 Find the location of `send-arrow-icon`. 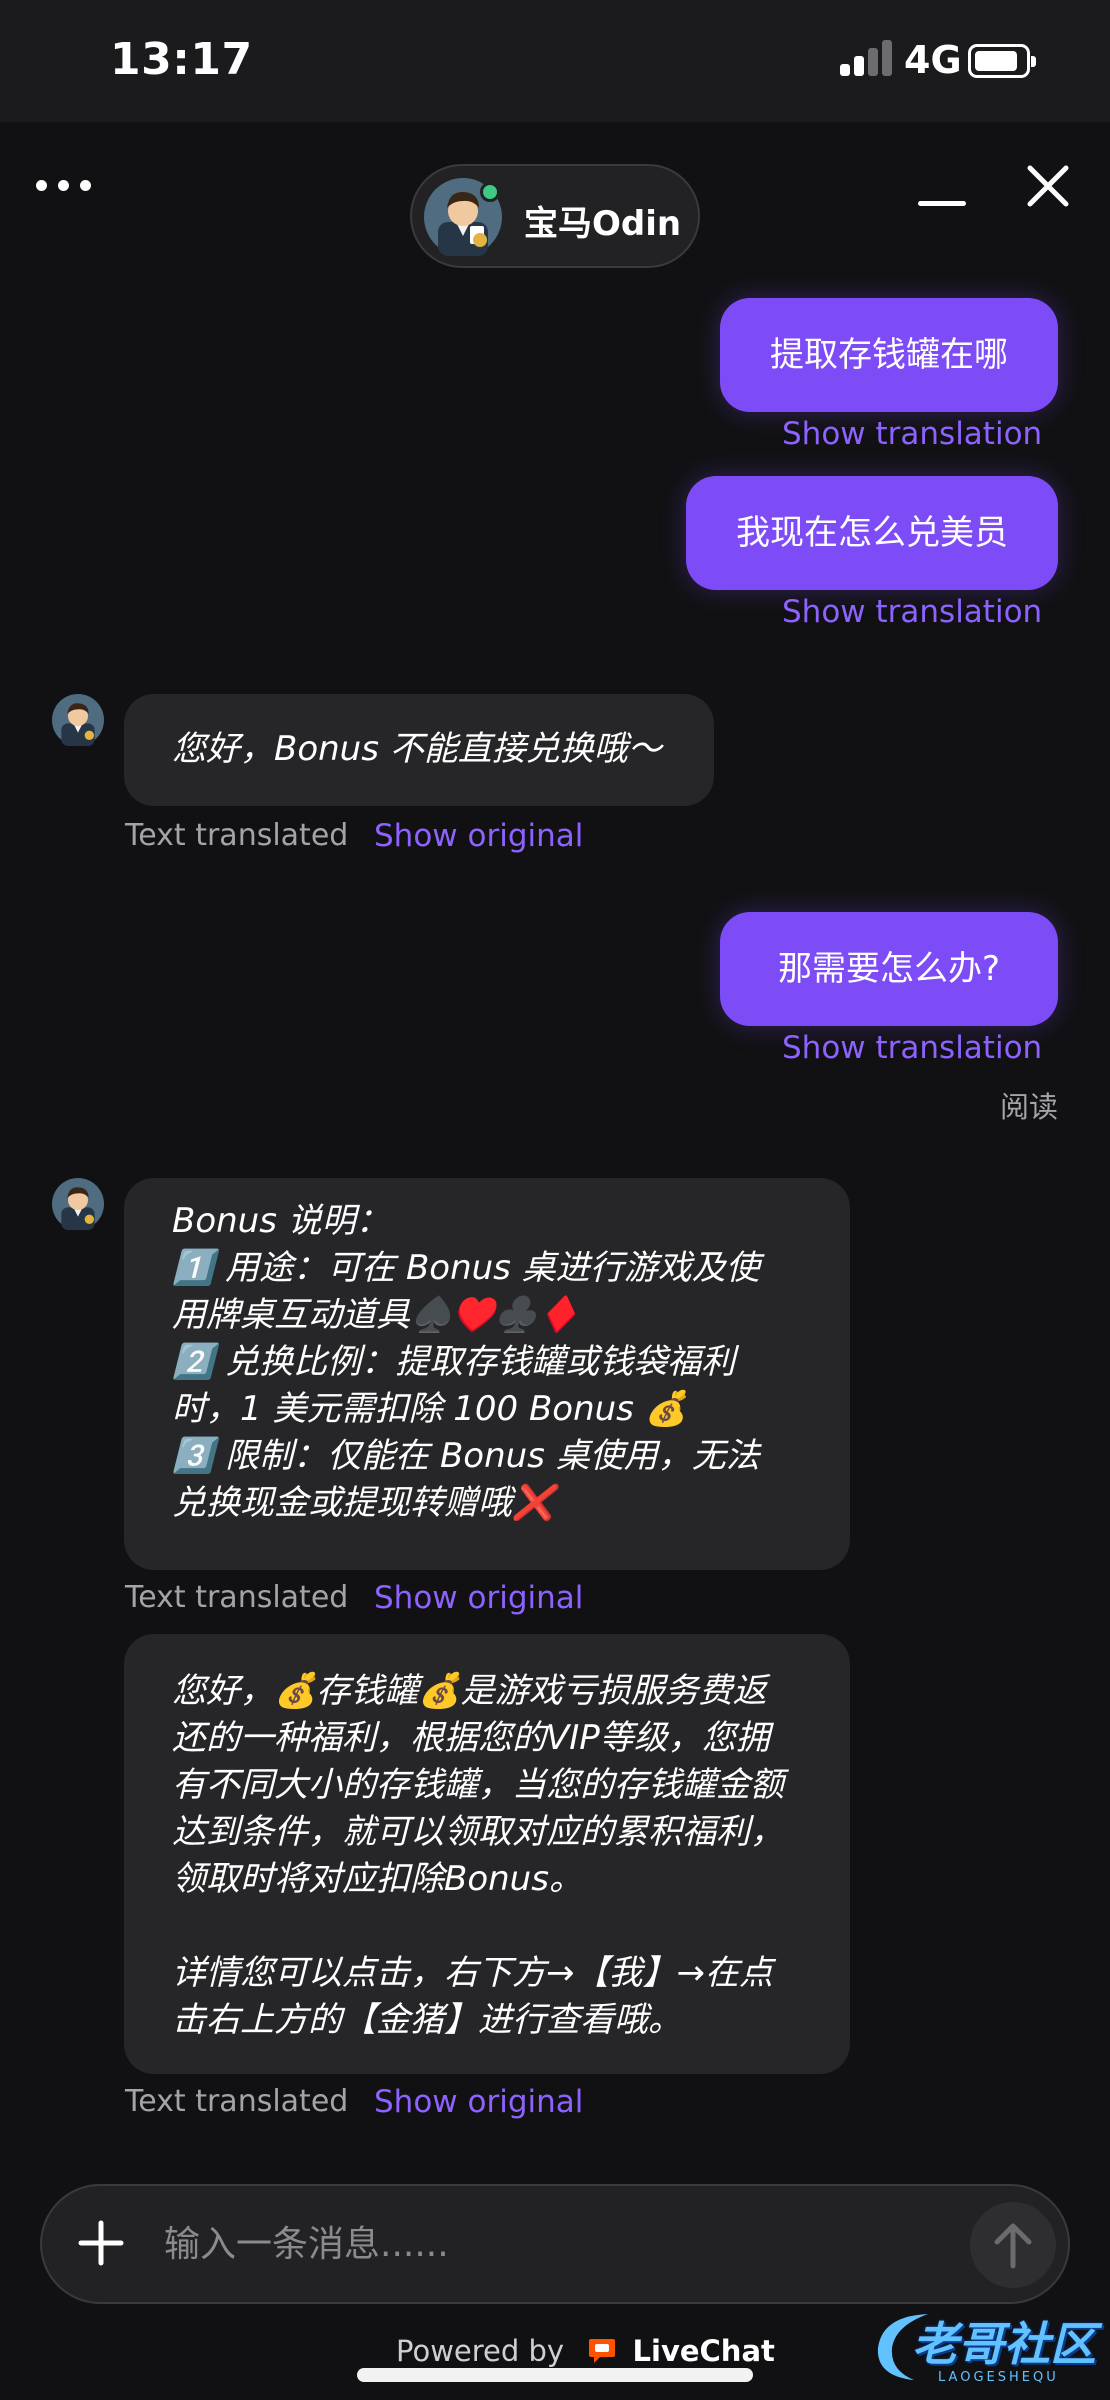

send-arrow-icon is located at coordinates (1013, 2246).